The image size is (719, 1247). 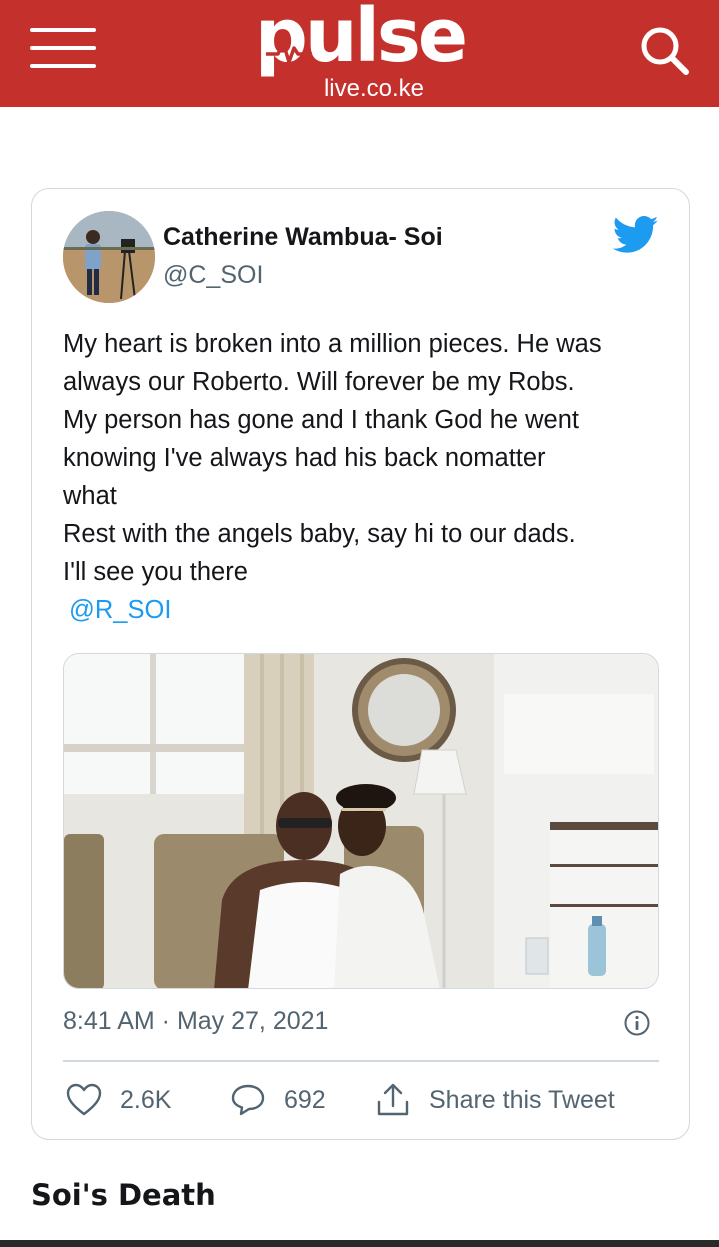 I want to click on reply-count: 692, so click(x=305, y=1099).